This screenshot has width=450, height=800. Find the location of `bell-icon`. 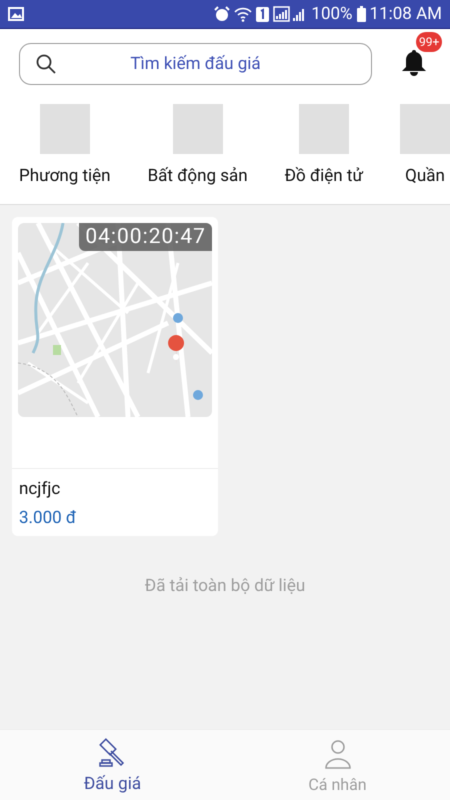

bell-icon is located at coordinates (414, 62).